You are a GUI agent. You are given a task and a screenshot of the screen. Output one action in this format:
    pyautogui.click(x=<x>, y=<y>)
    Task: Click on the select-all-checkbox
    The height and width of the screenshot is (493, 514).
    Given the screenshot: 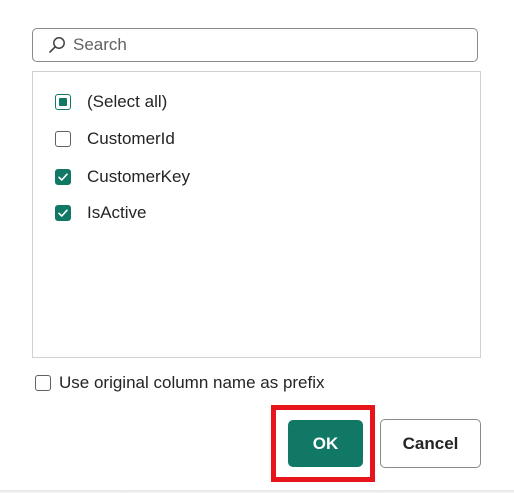 What is the action you would take?
    pyautogui.click(x=63, y=102)
    